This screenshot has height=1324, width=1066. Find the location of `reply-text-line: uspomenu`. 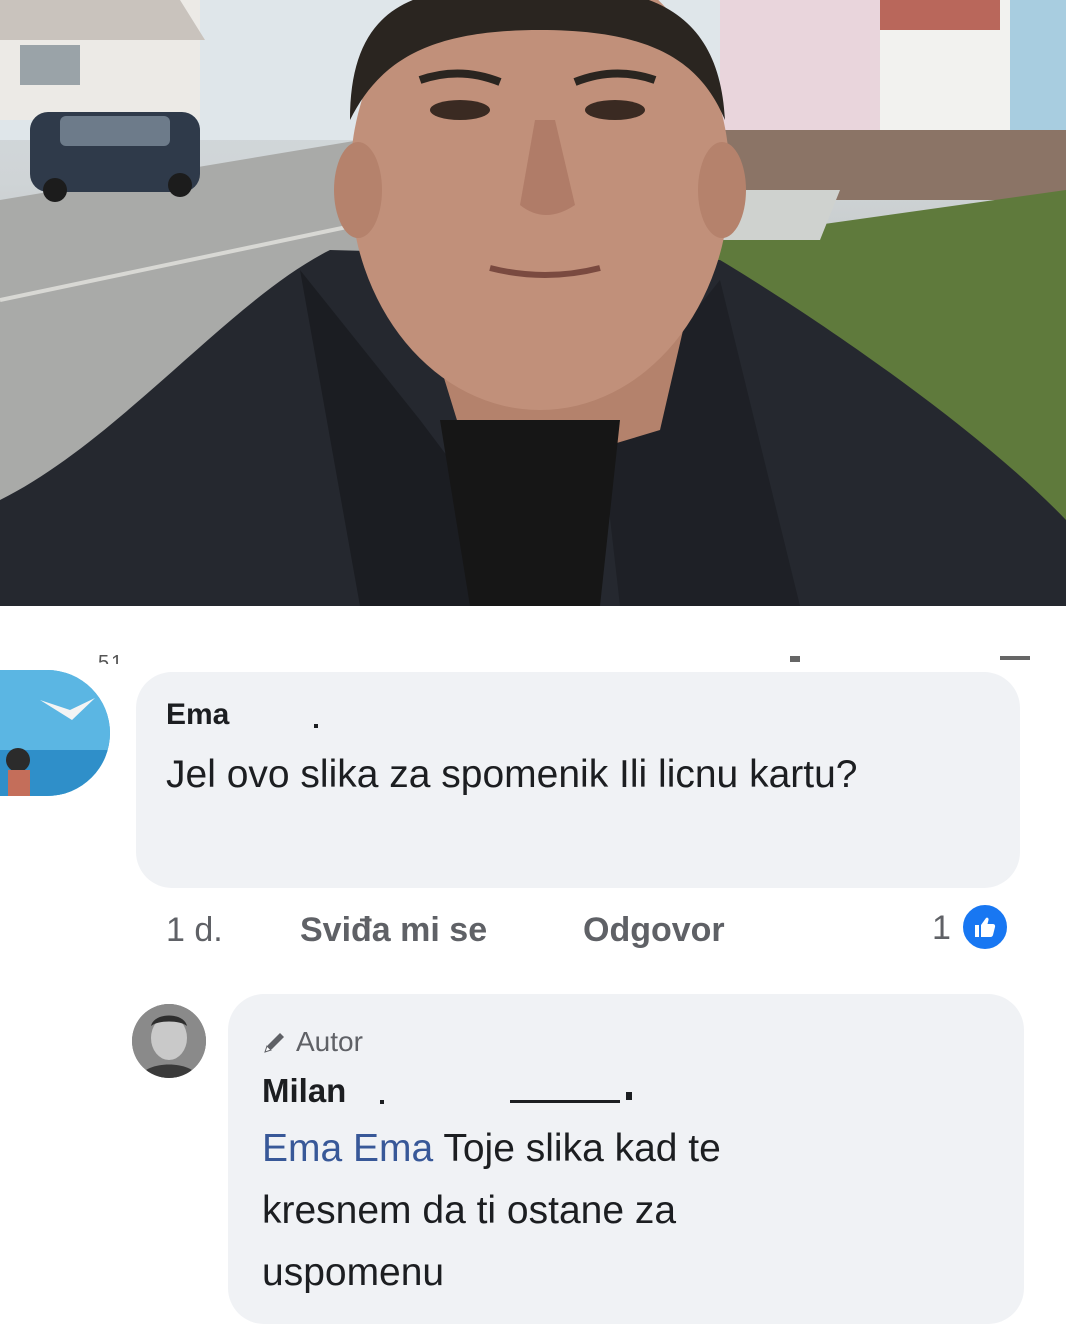

reply-text-line: uspomenu is located at coordinates (353, 1272).